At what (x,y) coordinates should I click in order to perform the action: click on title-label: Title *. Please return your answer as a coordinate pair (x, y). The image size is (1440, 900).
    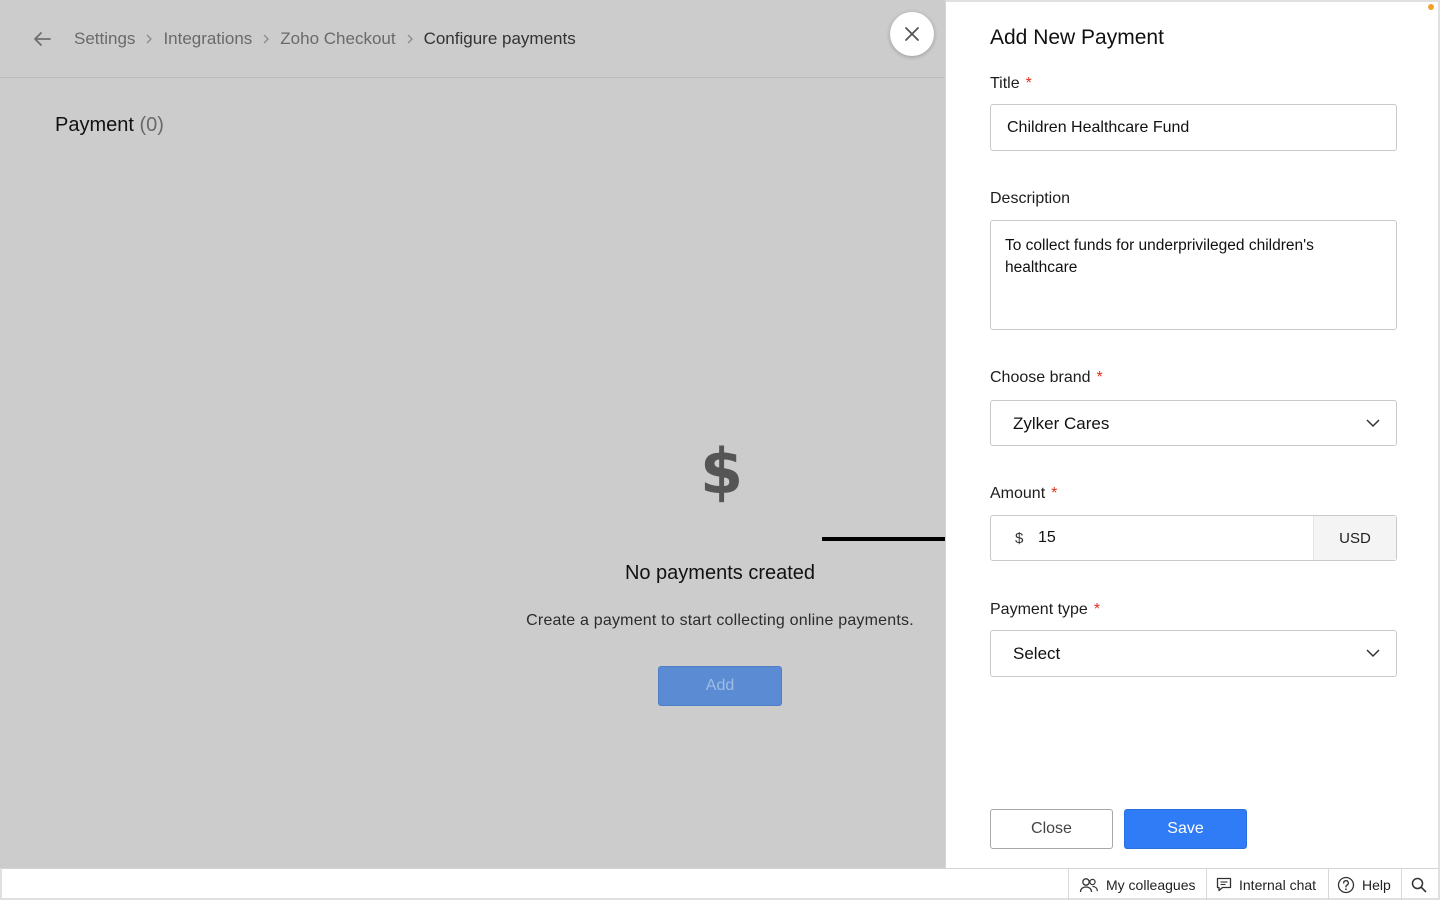
    Looking at the image, I should click on (1011, 84).